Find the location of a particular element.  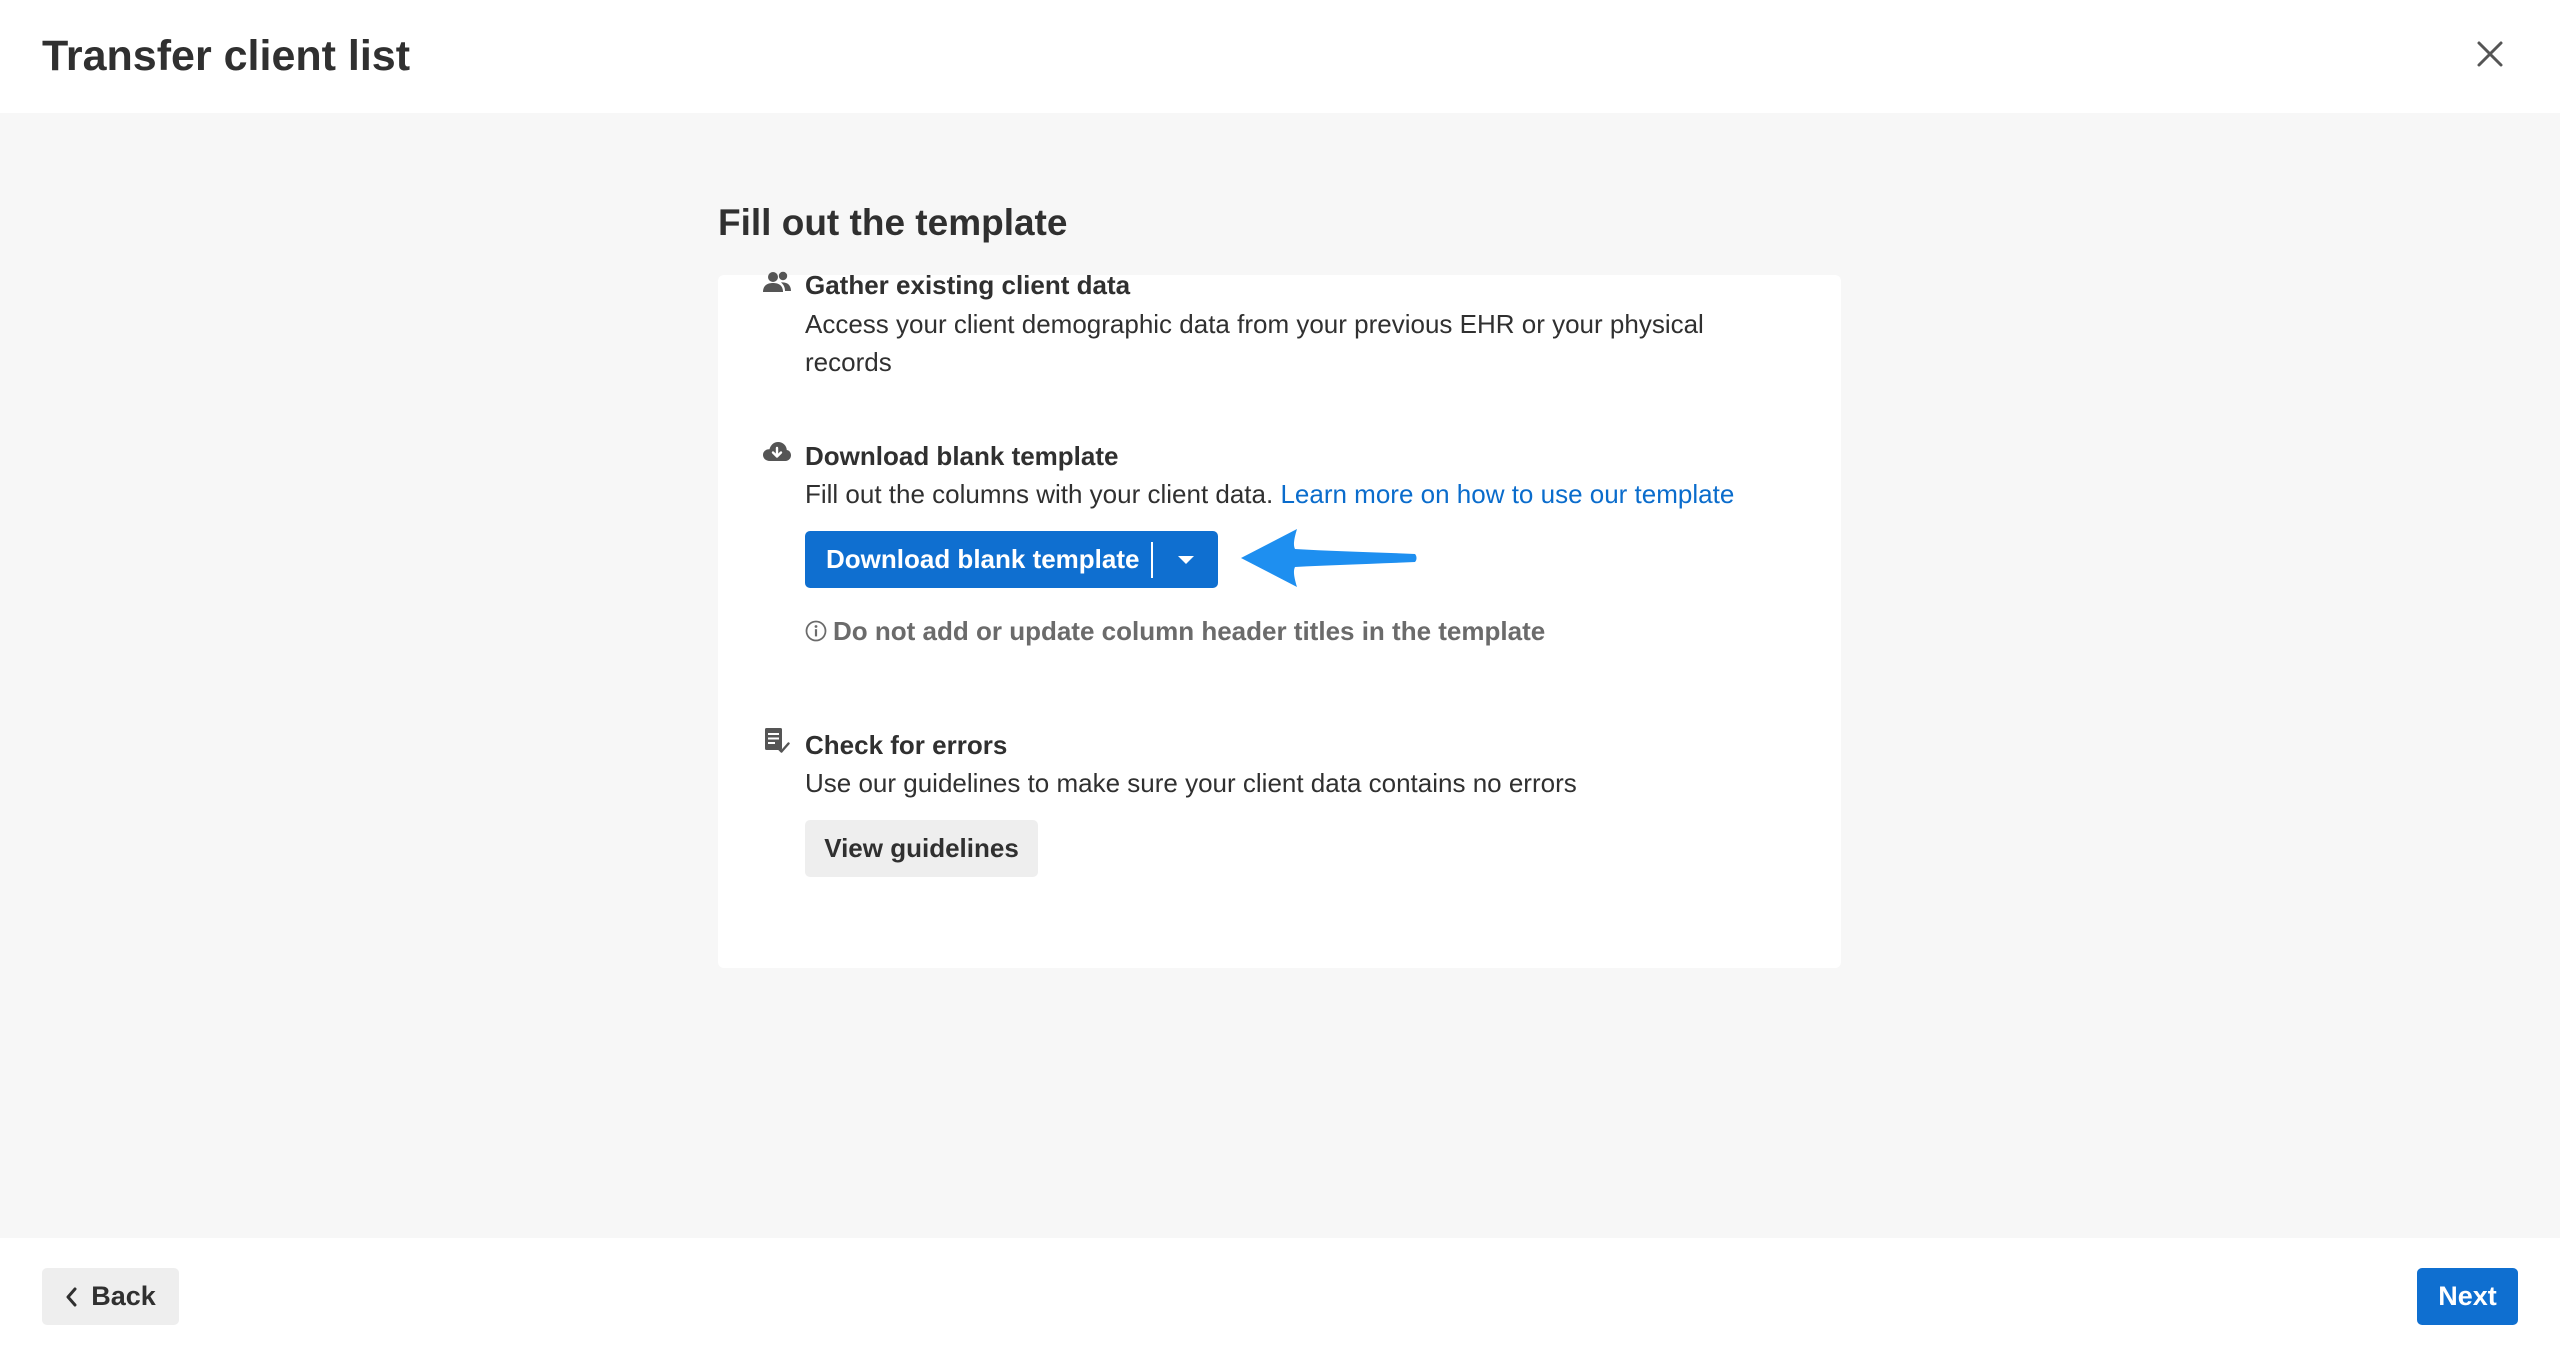

learn-more-link: Learn more on how to use our template is located at coordinates (1507, 494).